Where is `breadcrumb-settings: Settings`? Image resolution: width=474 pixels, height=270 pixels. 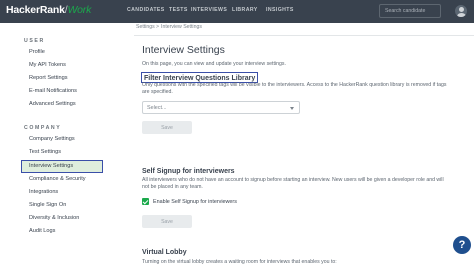 breadcrumb-settings: Settings is located at coordinates (145, 27).